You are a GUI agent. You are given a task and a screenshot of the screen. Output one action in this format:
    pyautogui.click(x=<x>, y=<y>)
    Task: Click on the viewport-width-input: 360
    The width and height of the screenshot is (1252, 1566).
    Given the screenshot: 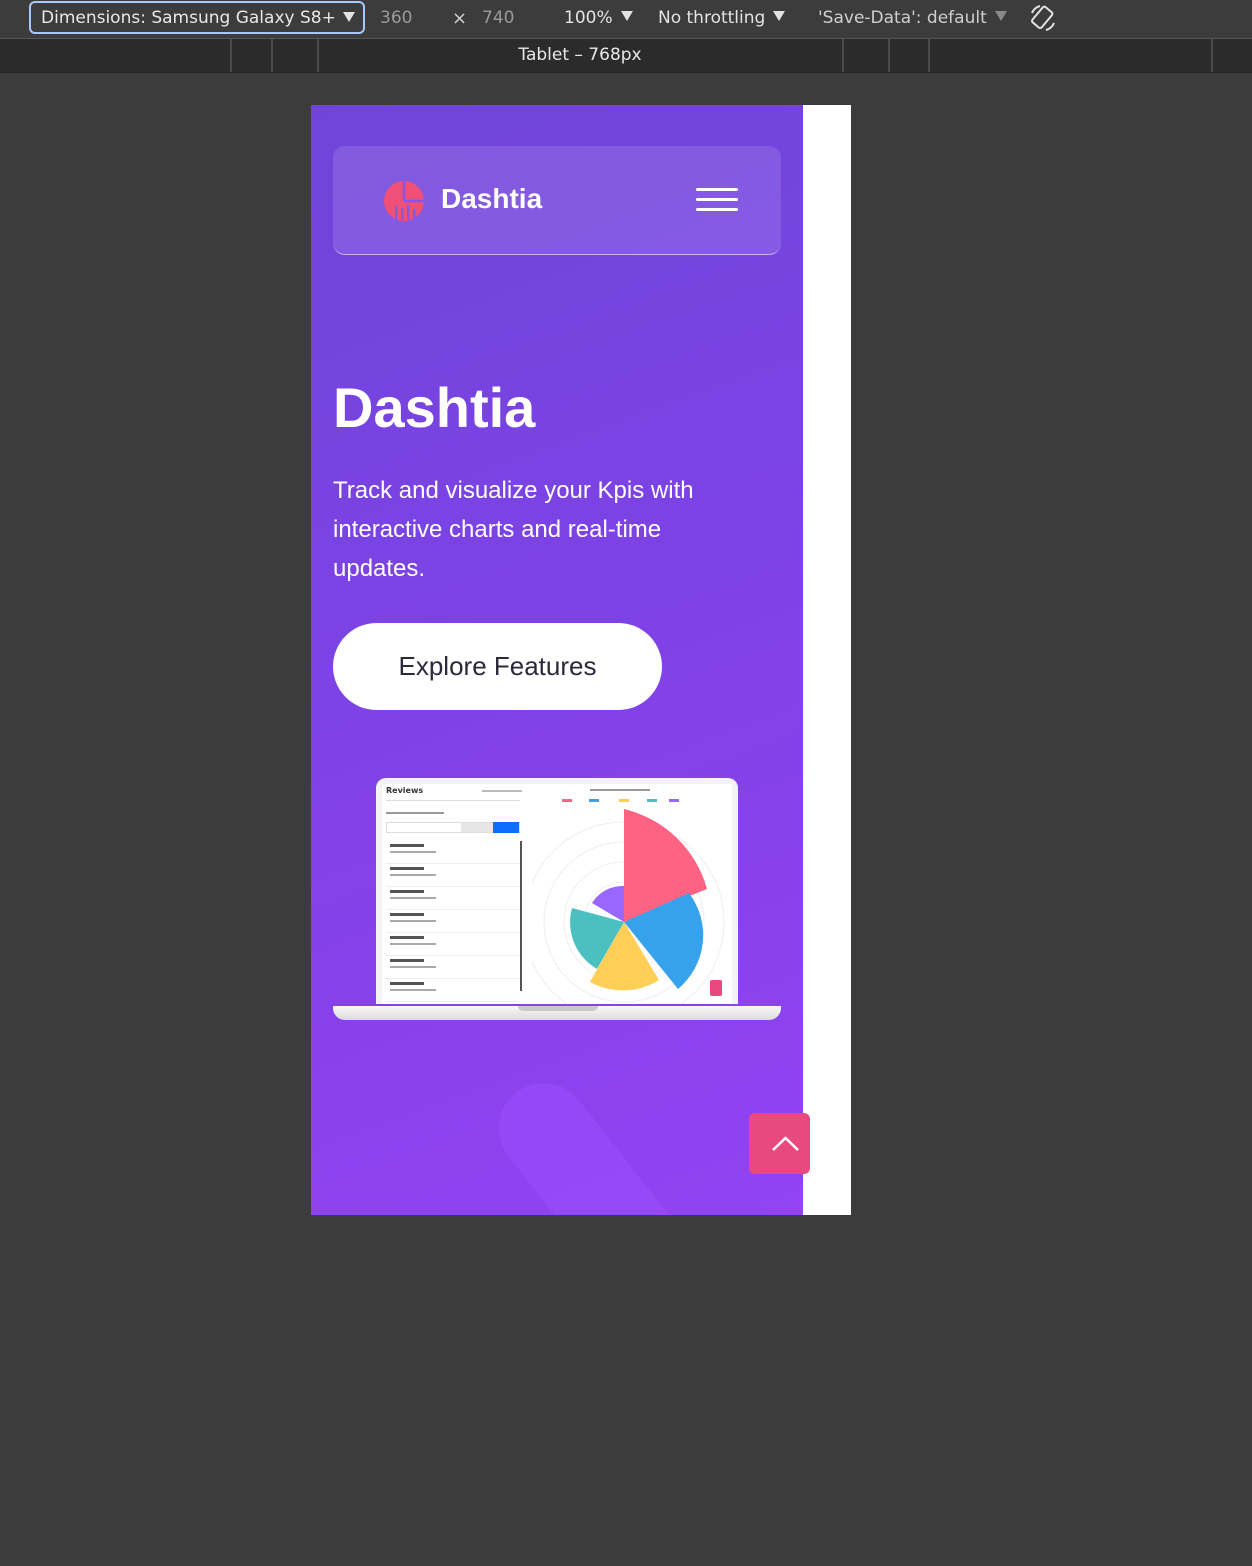 What is the action you would take?
    pyautogui.click(x=396, y=18)
    